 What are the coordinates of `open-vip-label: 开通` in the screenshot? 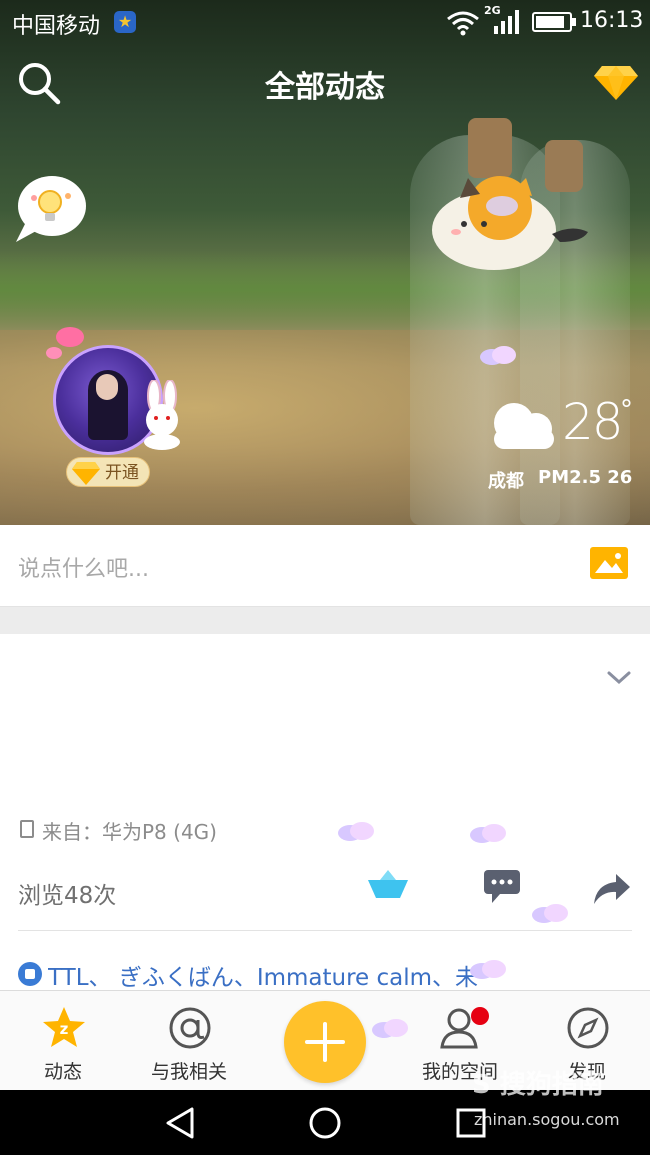 It's located at (122, 473).